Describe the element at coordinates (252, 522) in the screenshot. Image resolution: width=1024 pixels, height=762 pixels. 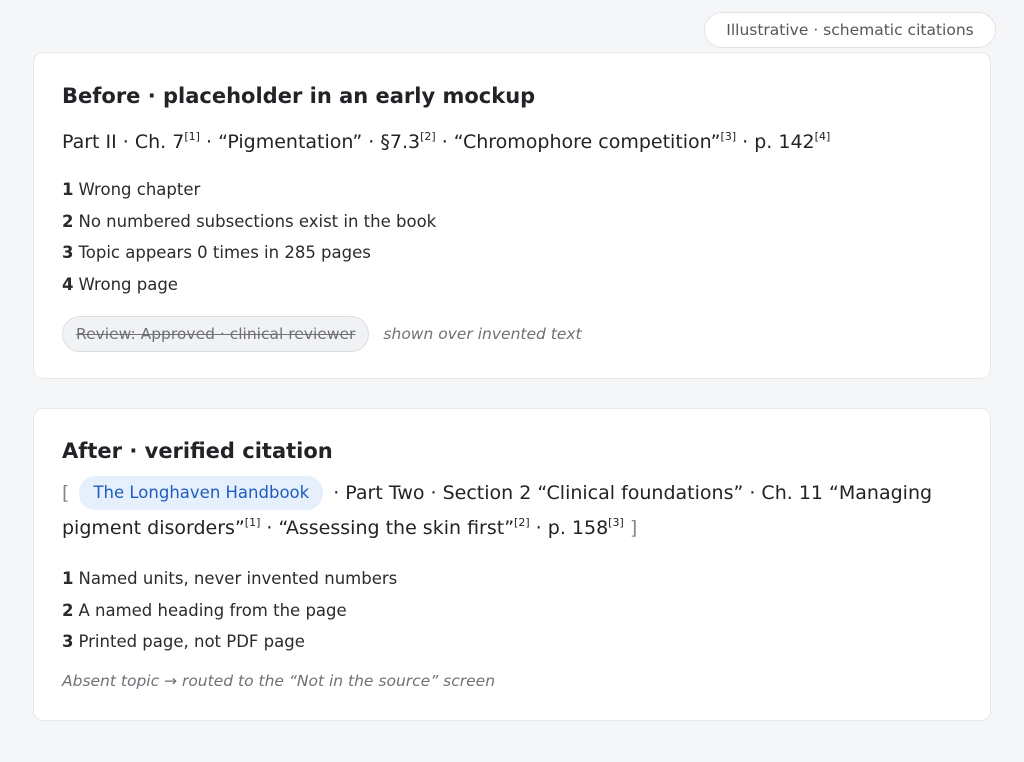
I see `after-citation-ref-1: [1]` at that location.